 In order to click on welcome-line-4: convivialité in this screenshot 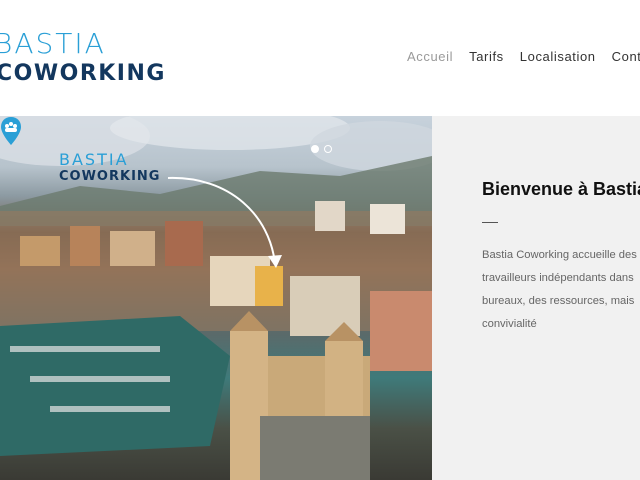, I will do `click(509, 324)`.